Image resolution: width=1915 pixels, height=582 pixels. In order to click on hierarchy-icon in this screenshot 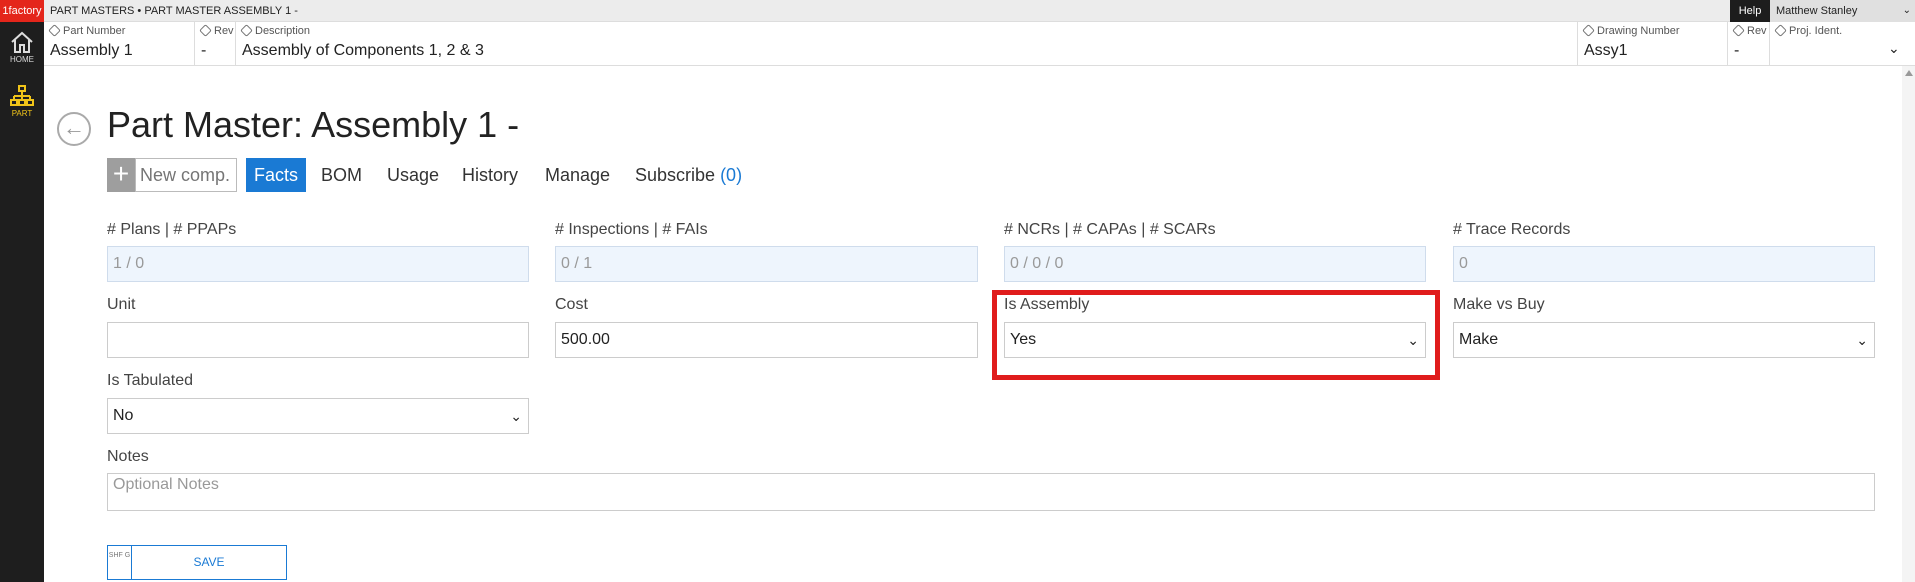, I will do `click(22, 95)`.